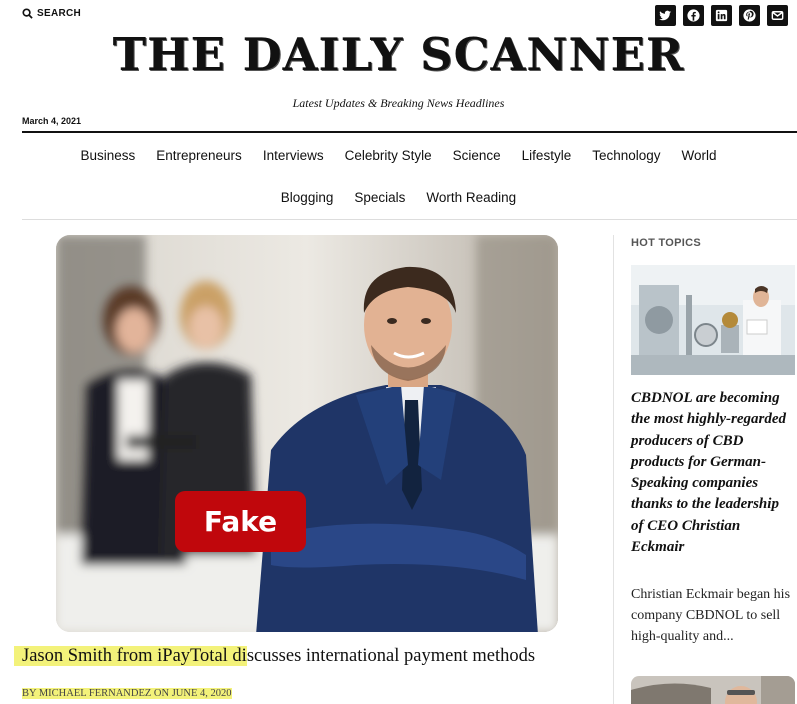 The image size is (797, 704). I want to click on headline-highlight: Jason Smith from iPayTotal di, so click(134, 656).